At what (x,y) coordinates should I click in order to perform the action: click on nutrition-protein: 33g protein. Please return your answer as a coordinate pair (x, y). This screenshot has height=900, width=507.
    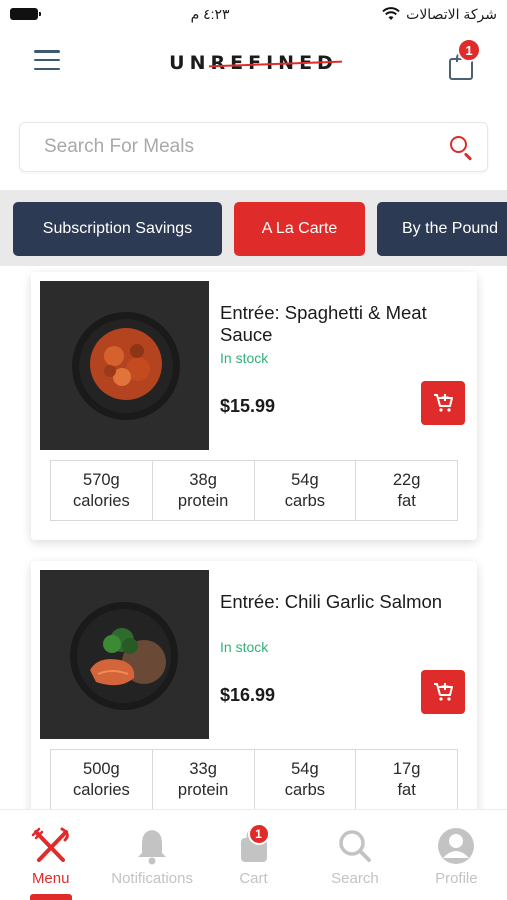
    Looking at the image, I should click on (204, 779).